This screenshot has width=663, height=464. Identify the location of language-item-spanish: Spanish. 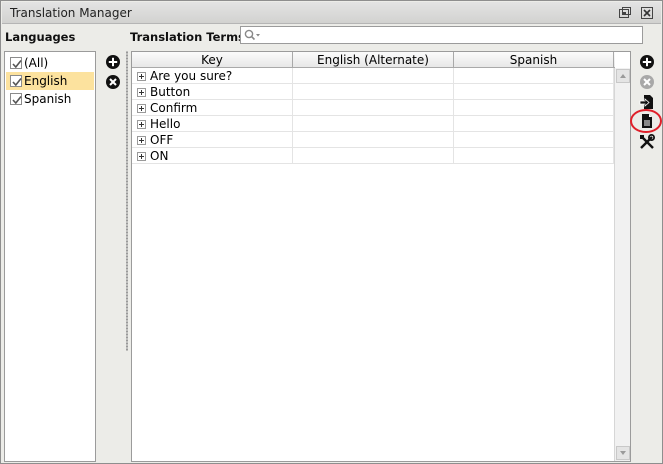
(50, 99).